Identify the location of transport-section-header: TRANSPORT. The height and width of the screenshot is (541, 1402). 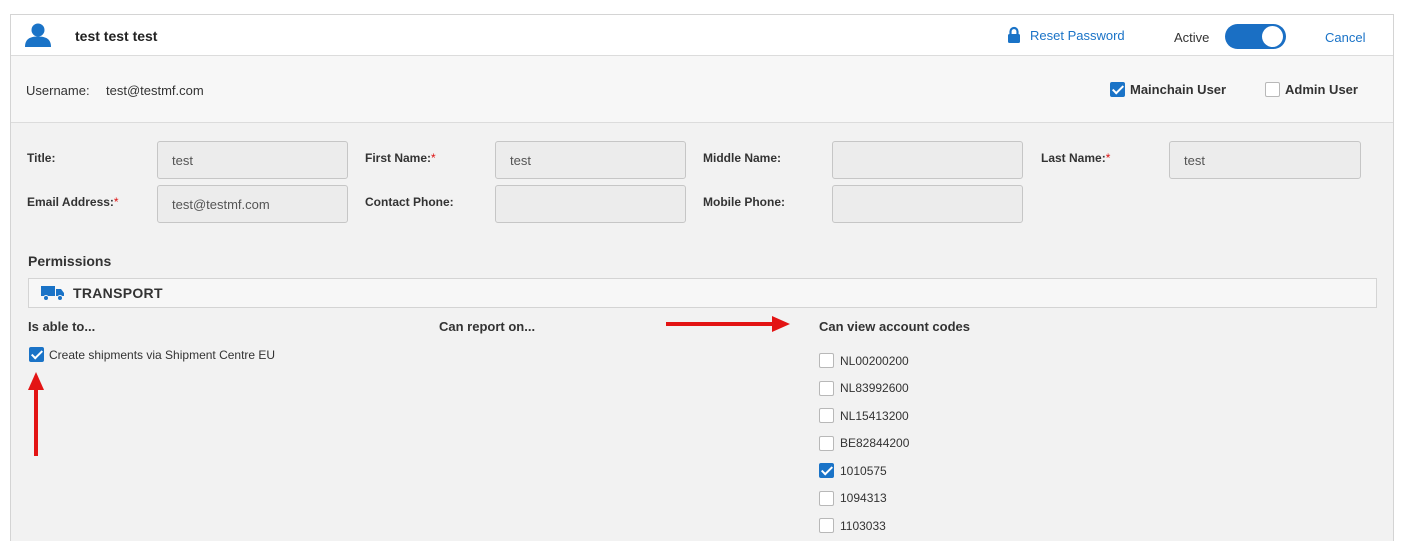
(702, 293).